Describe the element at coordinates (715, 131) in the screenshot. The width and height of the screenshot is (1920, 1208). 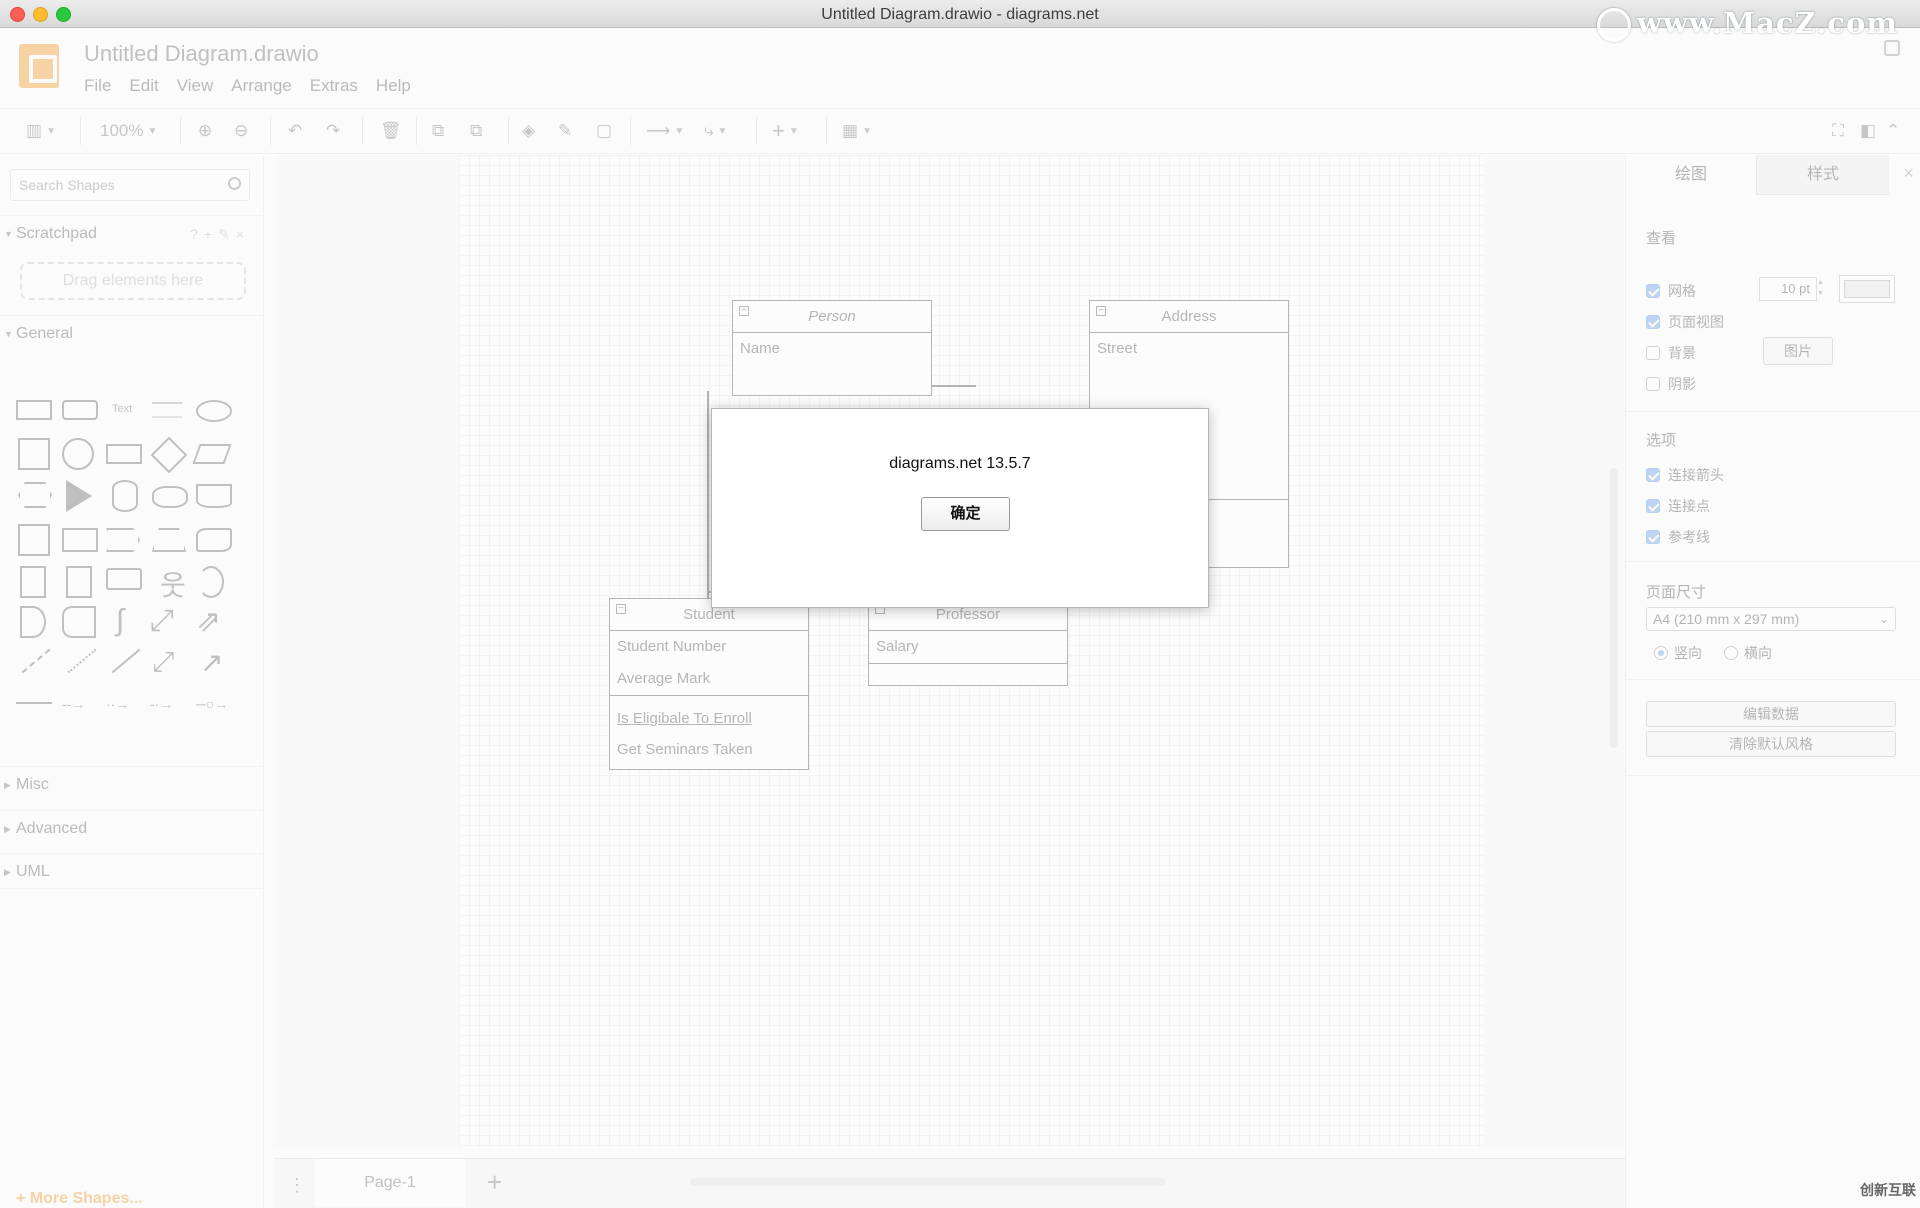
I see `waypoints-button: ⤷ ▼` at that location.